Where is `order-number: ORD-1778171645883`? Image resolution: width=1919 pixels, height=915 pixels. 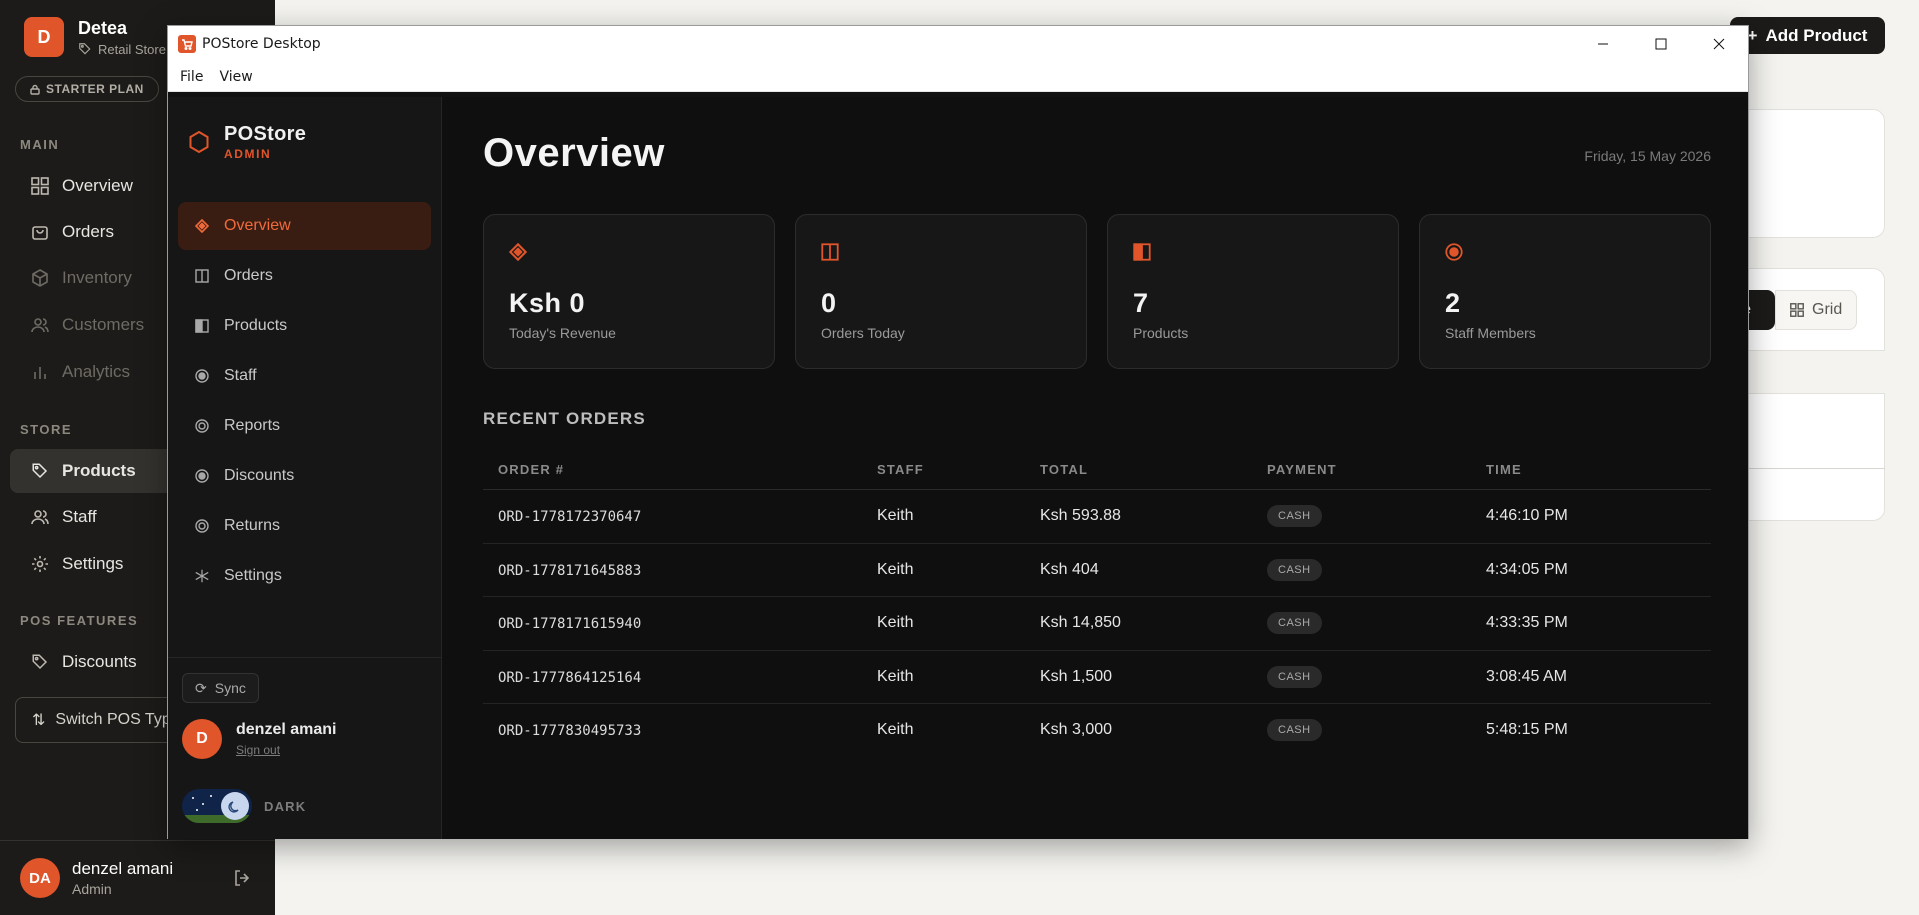 order-number: ORD-1778171645883 is located at coordinates (570, 570).